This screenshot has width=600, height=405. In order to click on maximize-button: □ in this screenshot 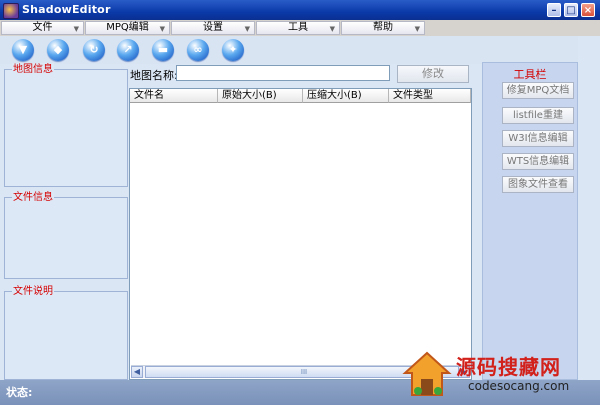, I will do `click(571, 10)`.